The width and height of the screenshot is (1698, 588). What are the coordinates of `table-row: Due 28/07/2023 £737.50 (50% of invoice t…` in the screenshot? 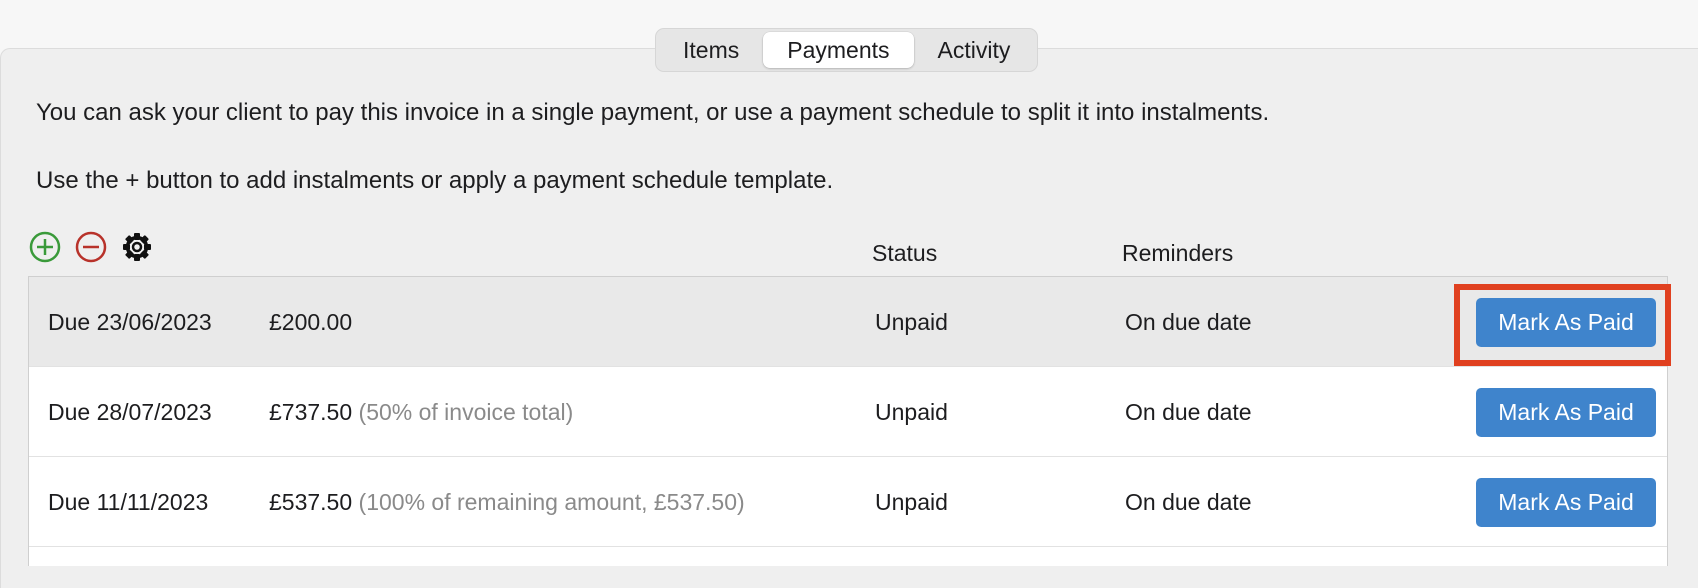 It's located at (848, 412).